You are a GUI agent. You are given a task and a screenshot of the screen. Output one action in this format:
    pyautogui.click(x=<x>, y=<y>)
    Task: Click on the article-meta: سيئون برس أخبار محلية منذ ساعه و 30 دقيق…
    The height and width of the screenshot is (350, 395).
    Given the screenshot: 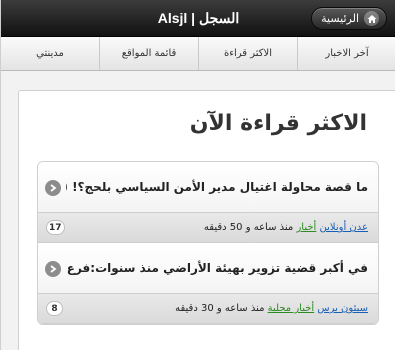 What is the action you would take?
    pyautogui.click(x=208, y=309)
    